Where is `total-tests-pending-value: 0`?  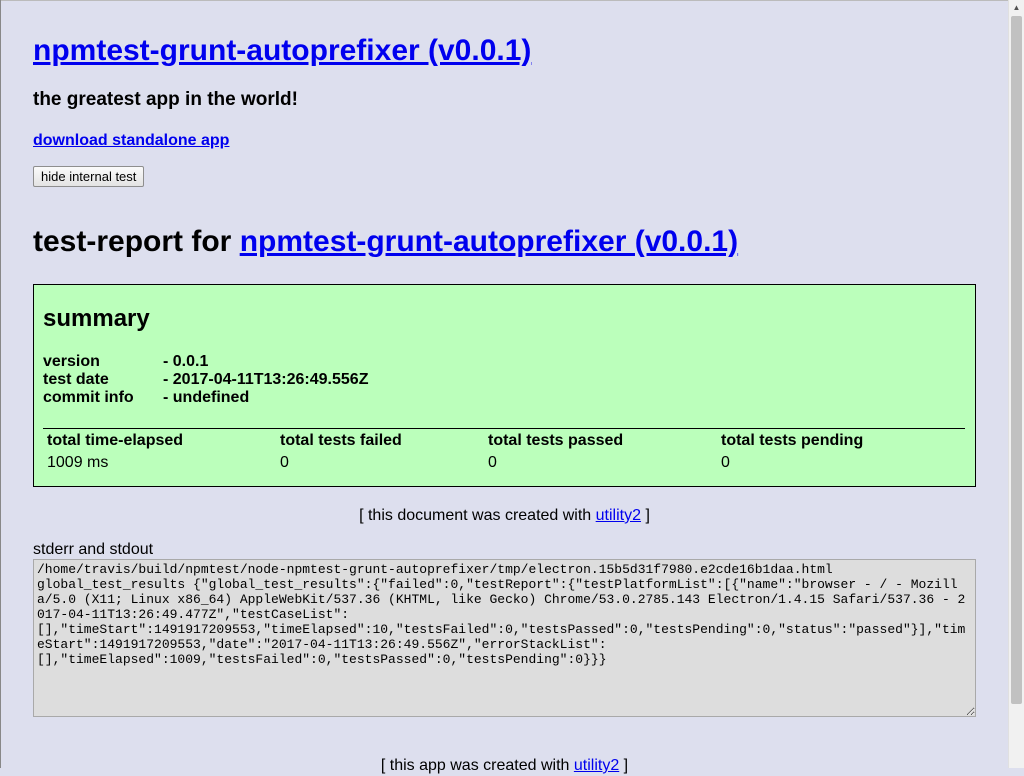 total-tests-pending-value: 0 is located at coordinates (725, 462).